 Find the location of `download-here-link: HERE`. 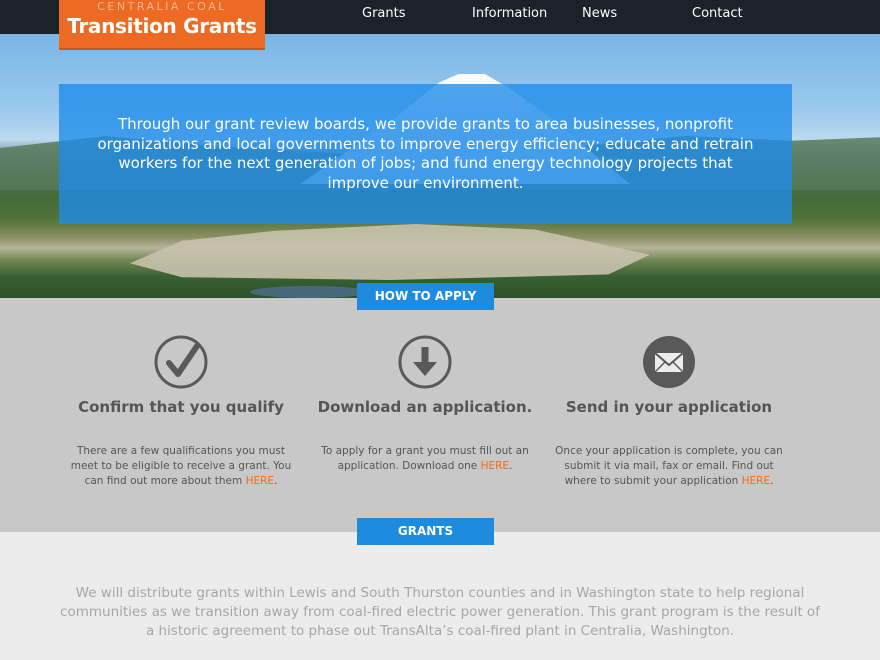

download-here-link: HERE is located at coordinates (495, 466).